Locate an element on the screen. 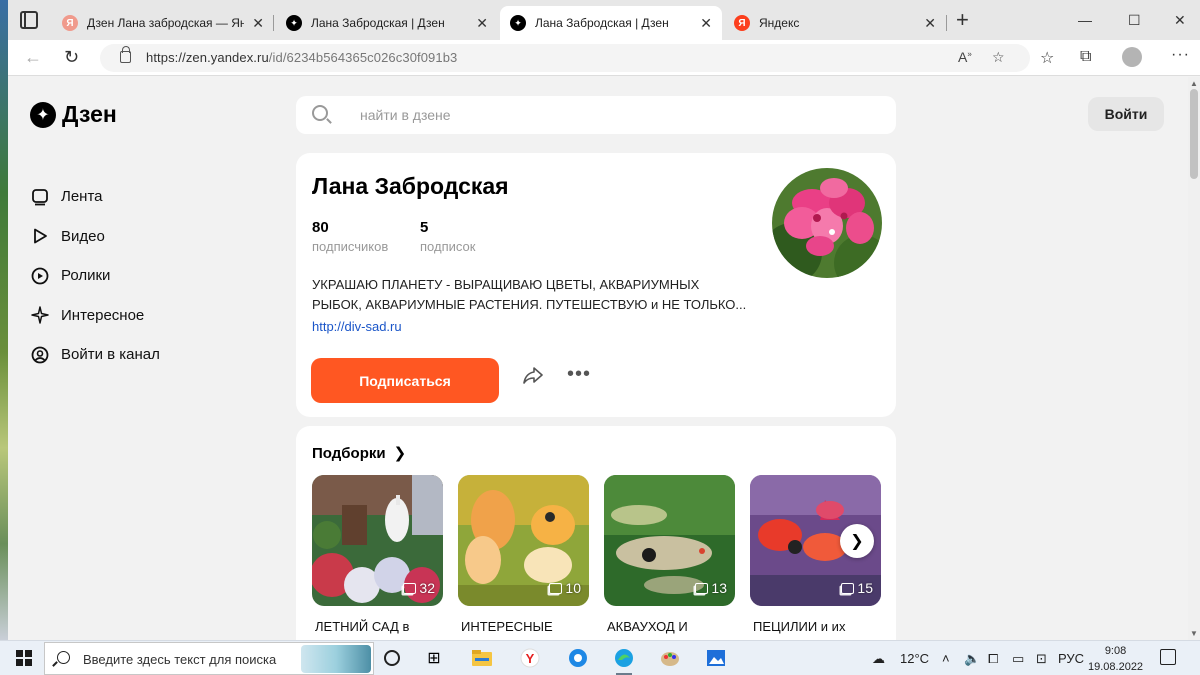 This screenshot has width=1200, height=675. desktop-wallpaper-strip is located at coordinates (4, 320).